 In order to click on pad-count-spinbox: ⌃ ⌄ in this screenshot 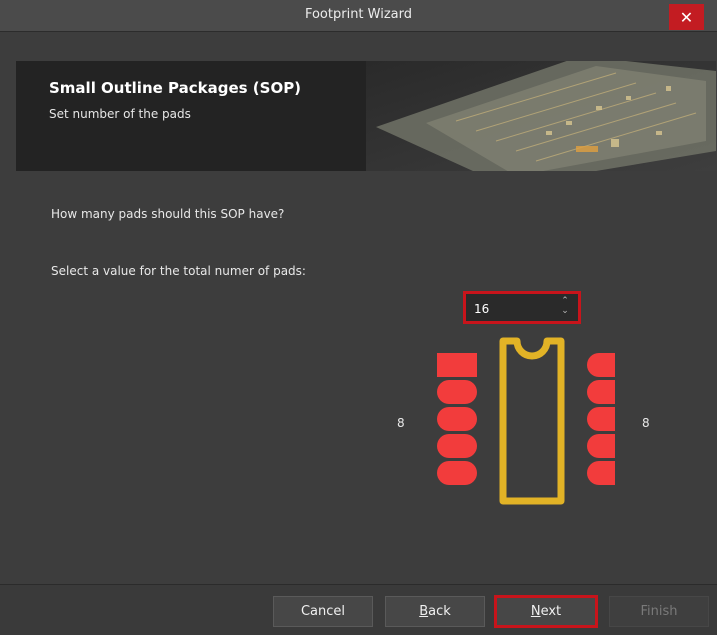, I will do `click(522, 307)`.